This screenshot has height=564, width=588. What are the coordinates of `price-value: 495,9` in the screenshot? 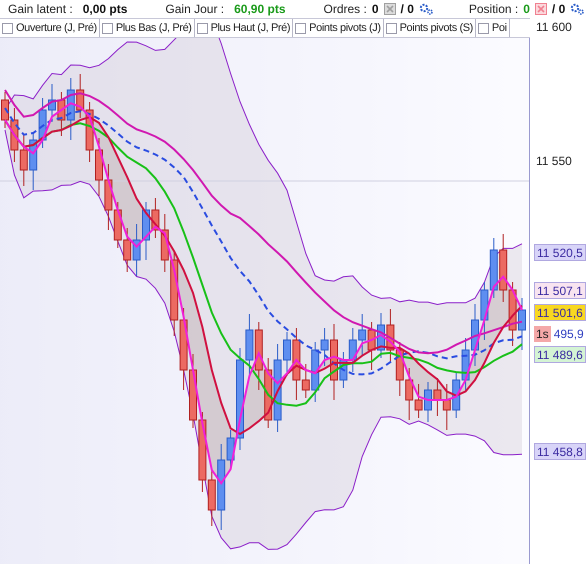 It's located at (569, 334).